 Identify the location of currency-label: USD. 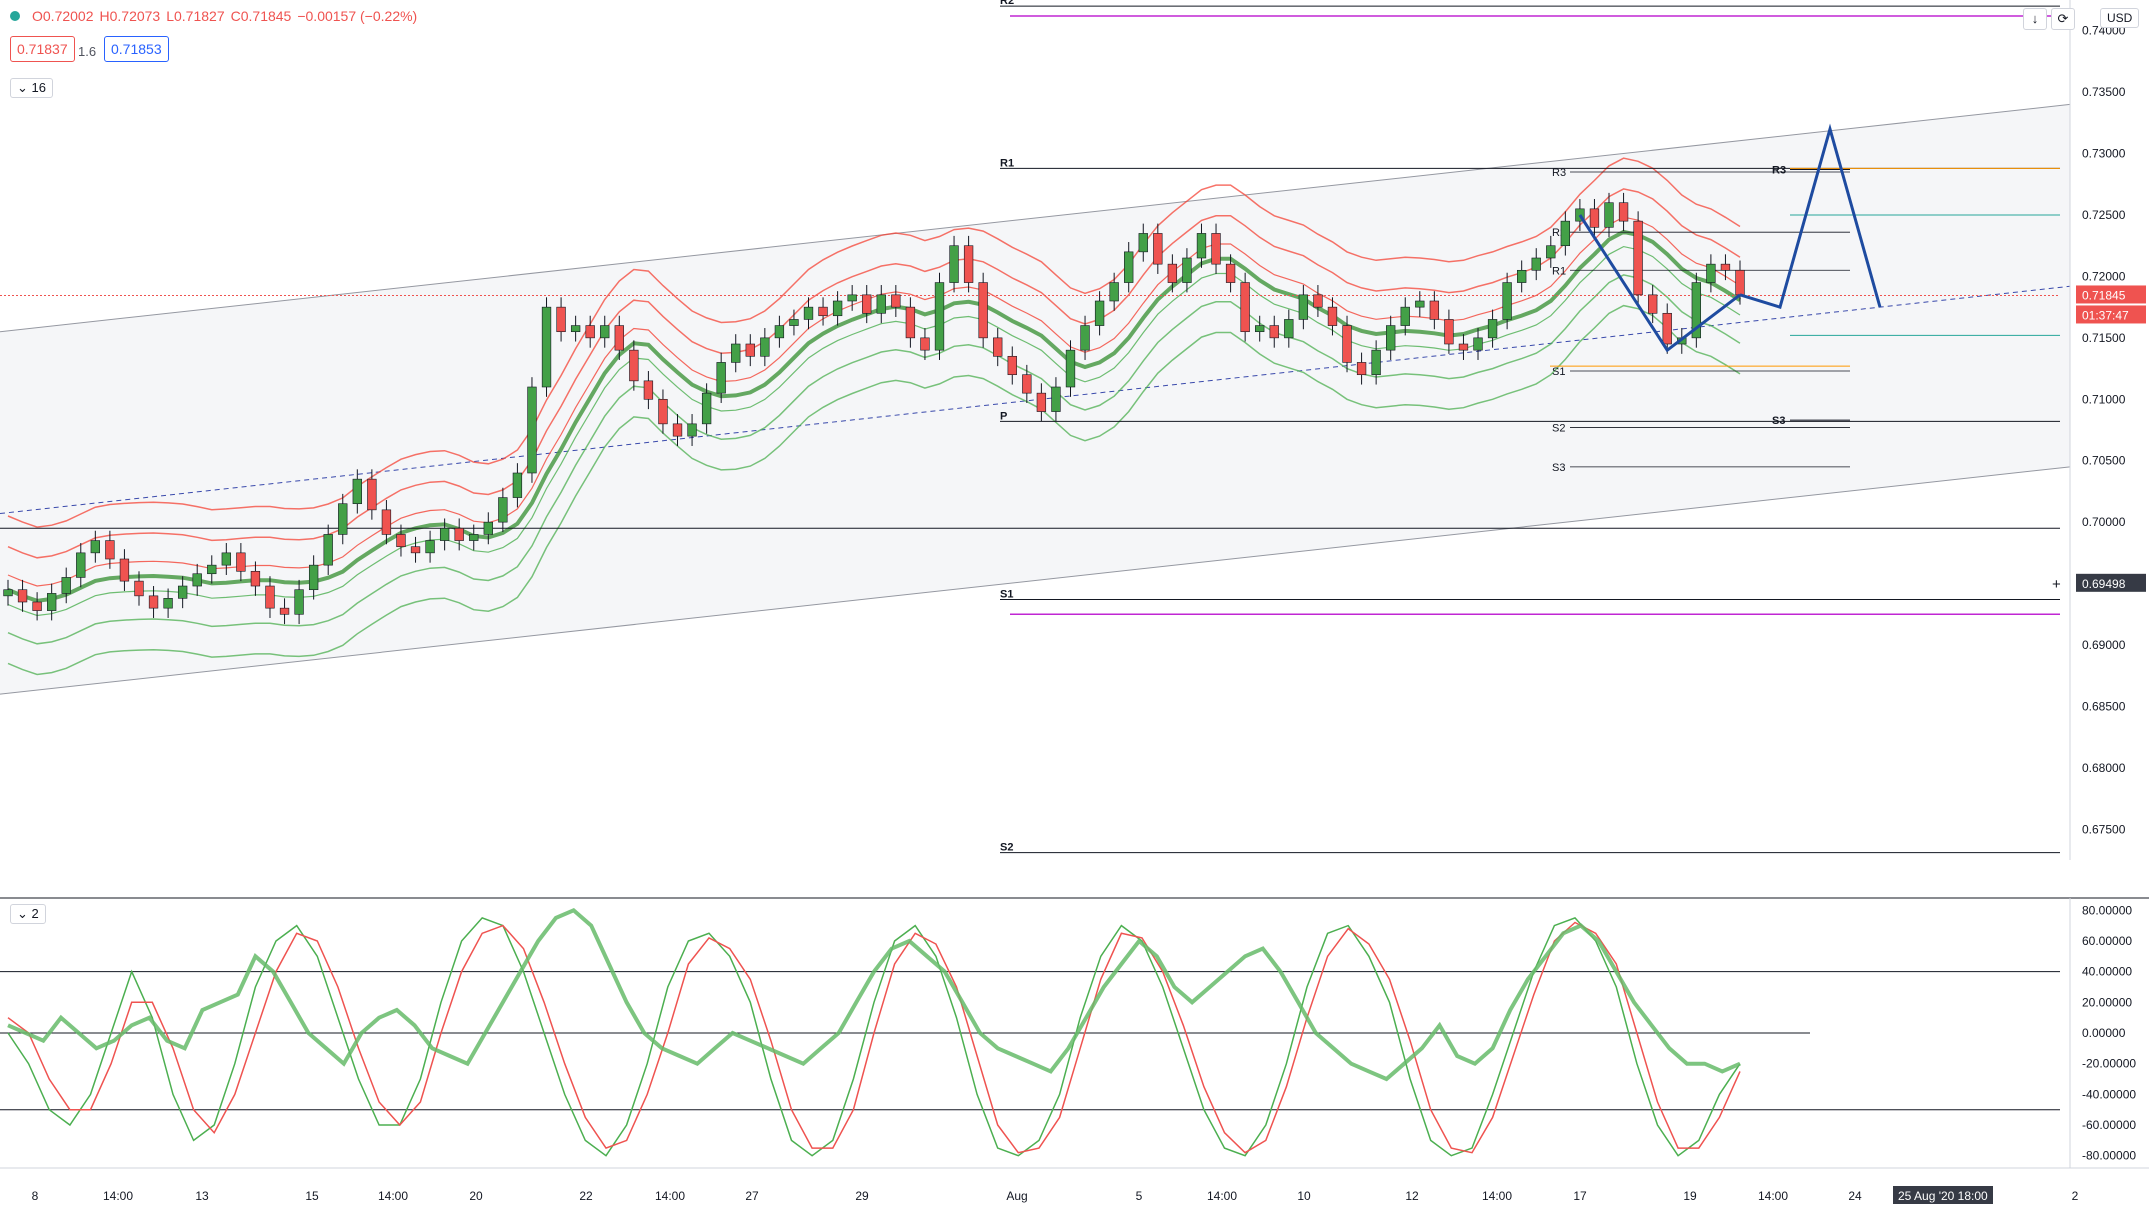
(2120, 18).